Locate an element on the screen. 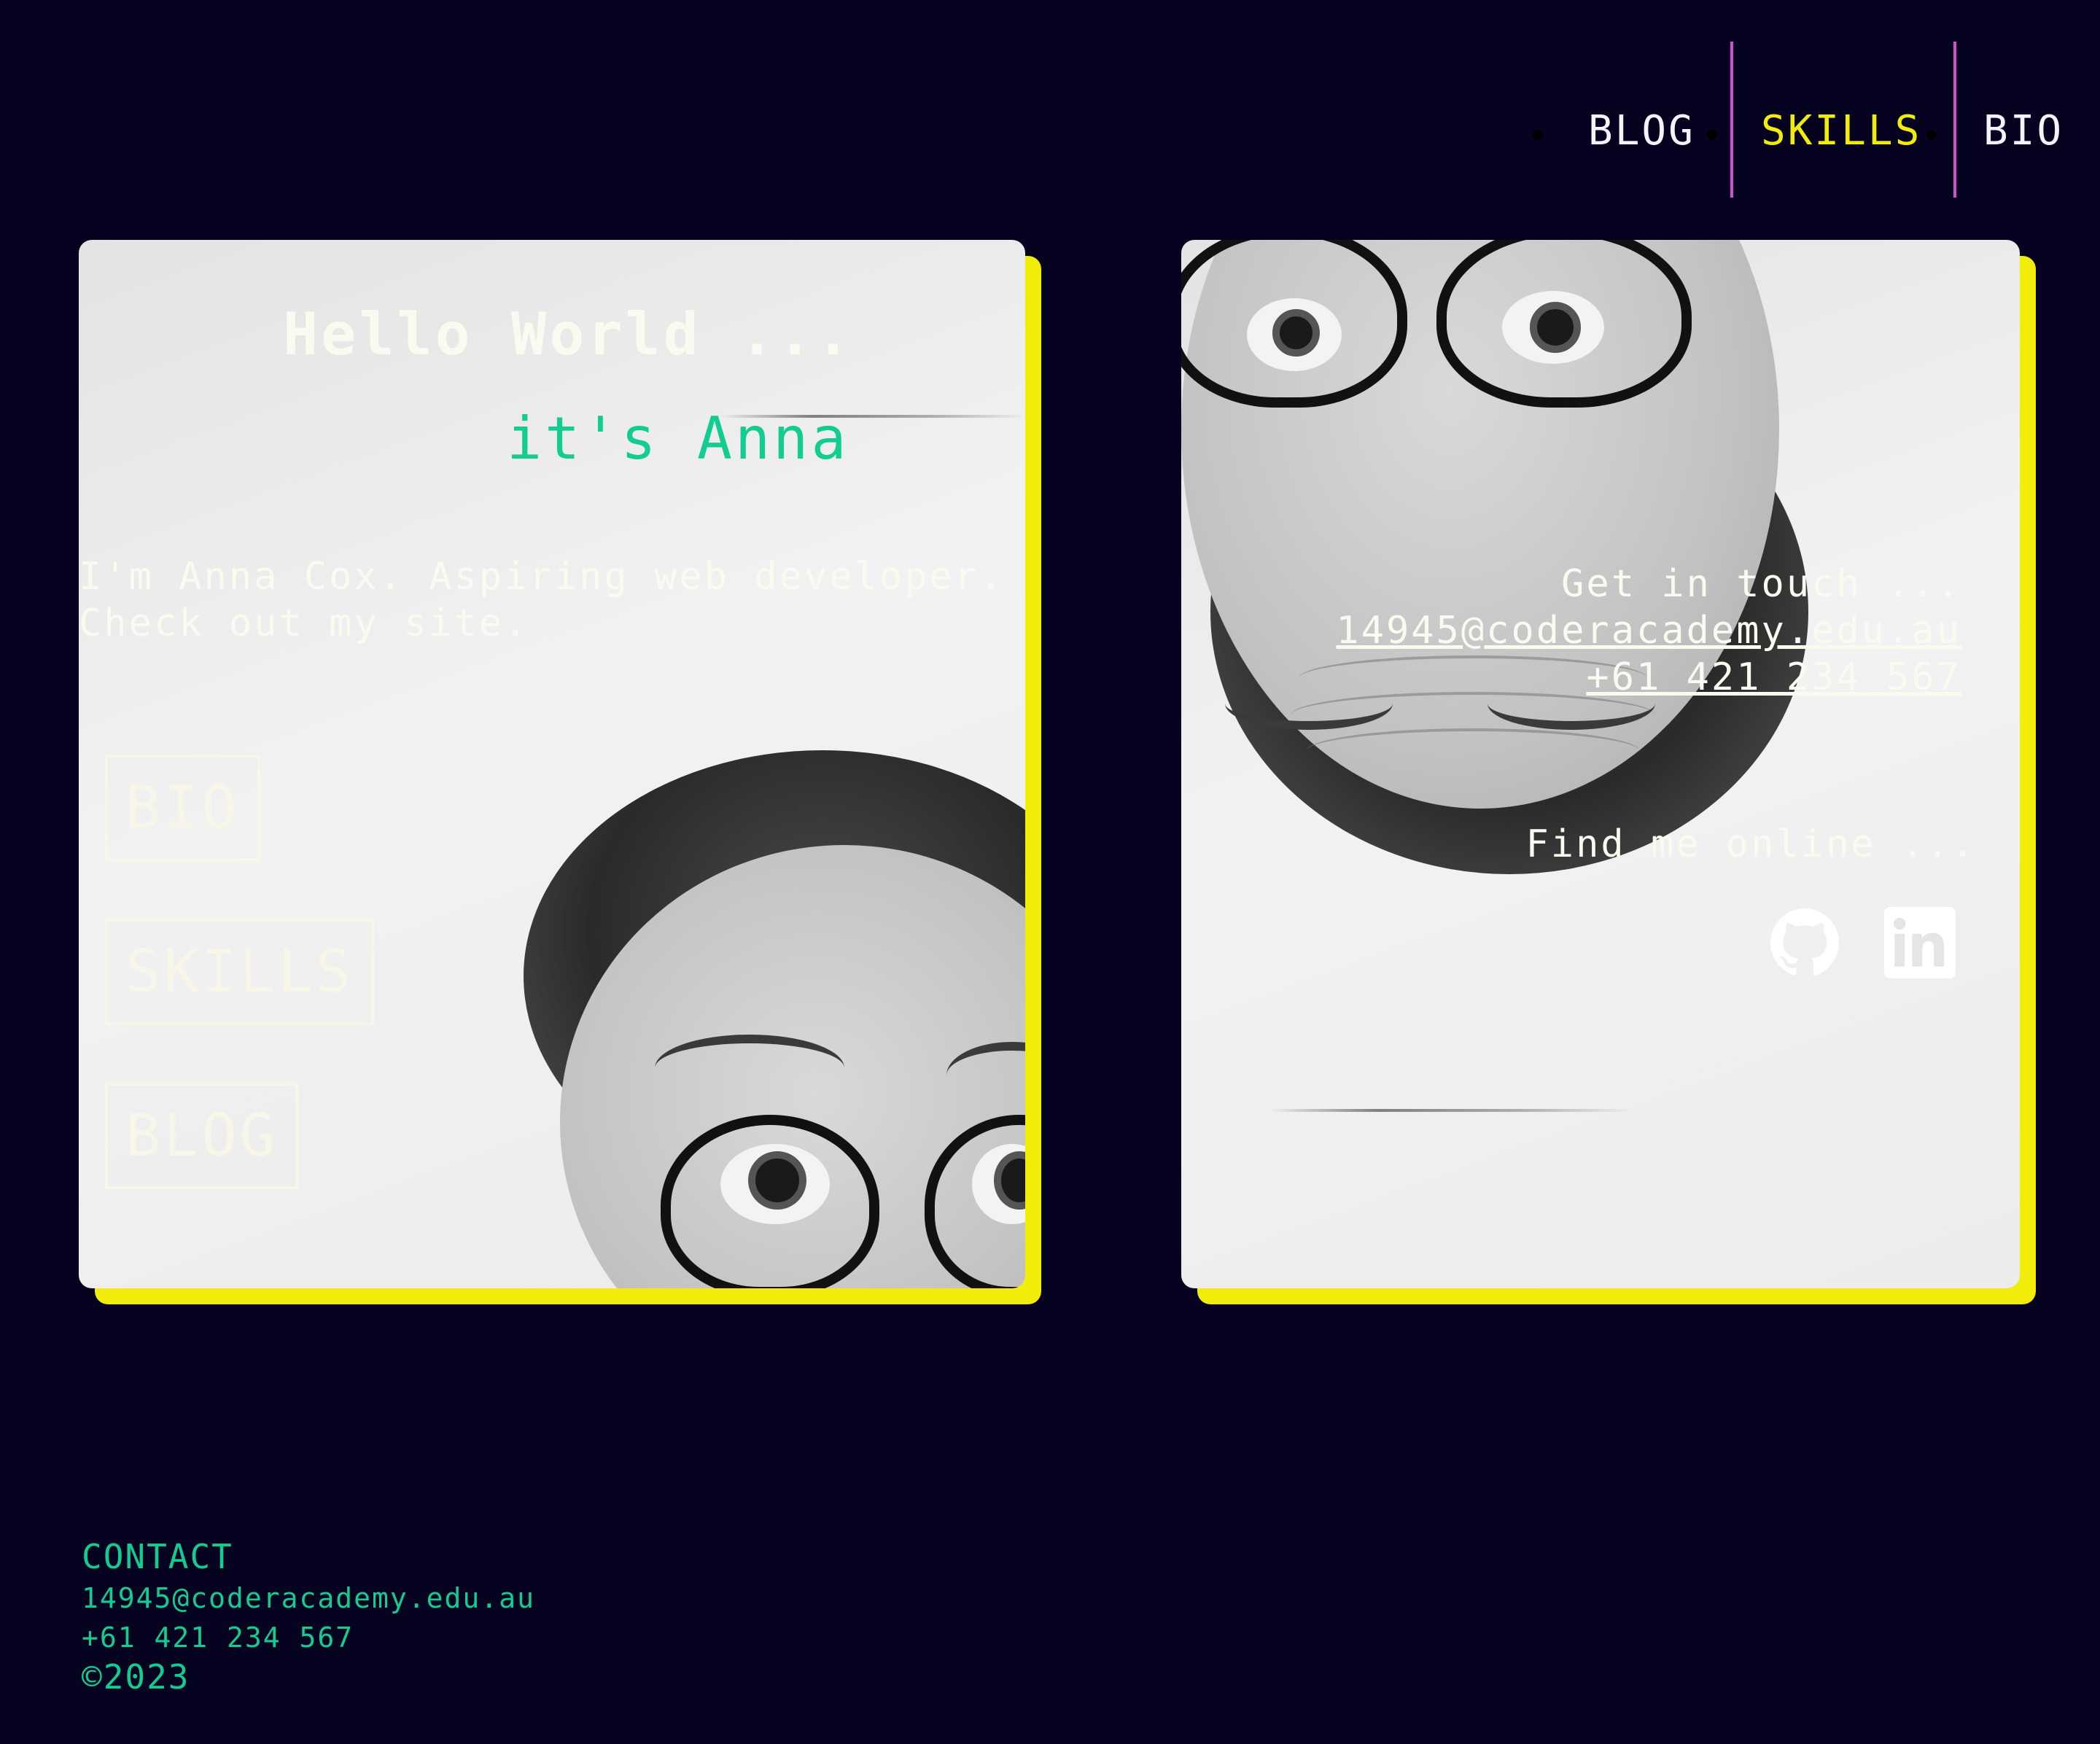 This screenshot has height=1744, width=2100. nav-link-blog: BLOG is located at coordinates (1641, 131).